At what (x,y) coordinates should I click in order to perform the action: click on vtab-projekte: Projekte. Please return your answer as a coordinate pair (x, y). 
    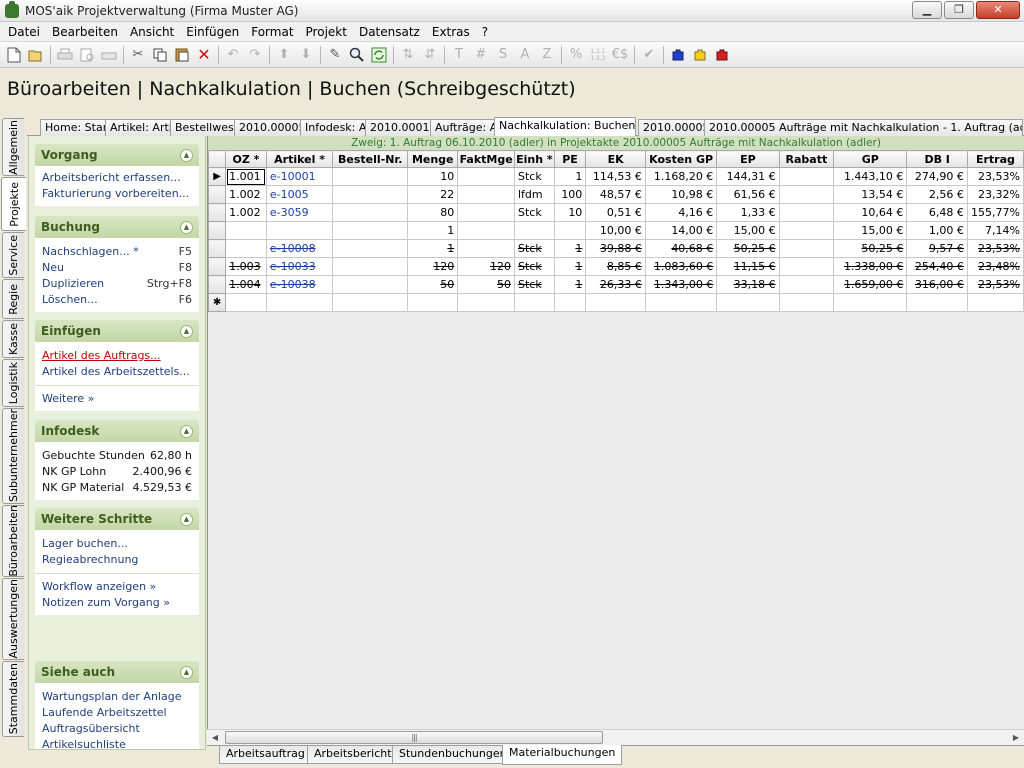
    Looking at the image, I should click on (13, 204).